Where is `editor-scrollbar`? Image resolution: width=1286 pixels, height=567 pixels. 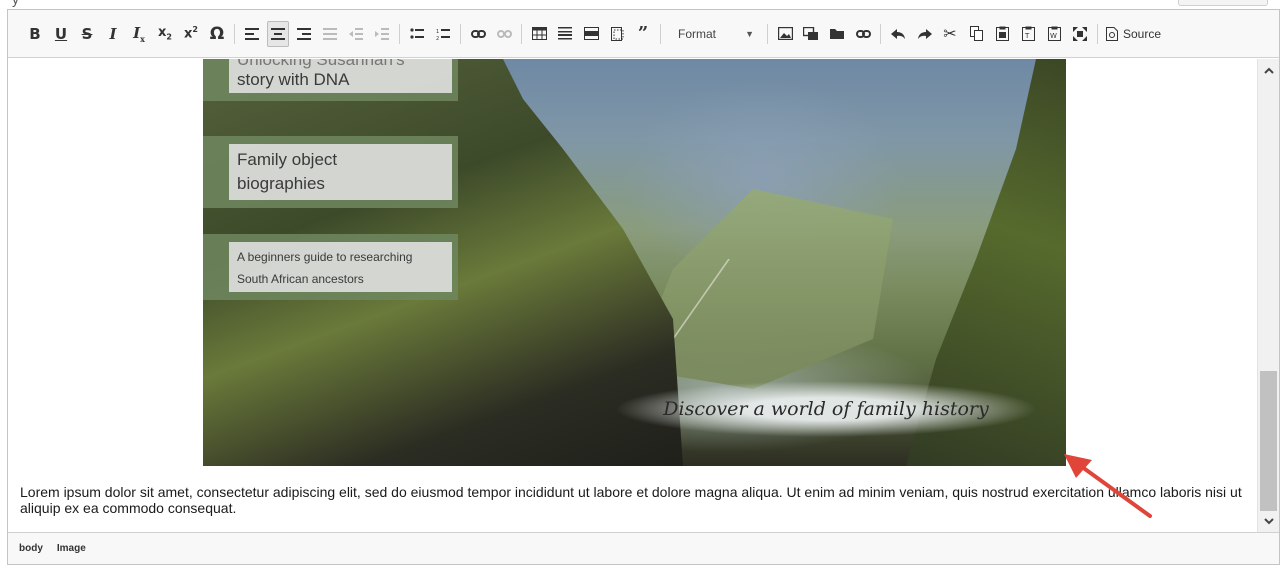 editor-scrollbar is located at coordinates (1268, 295).